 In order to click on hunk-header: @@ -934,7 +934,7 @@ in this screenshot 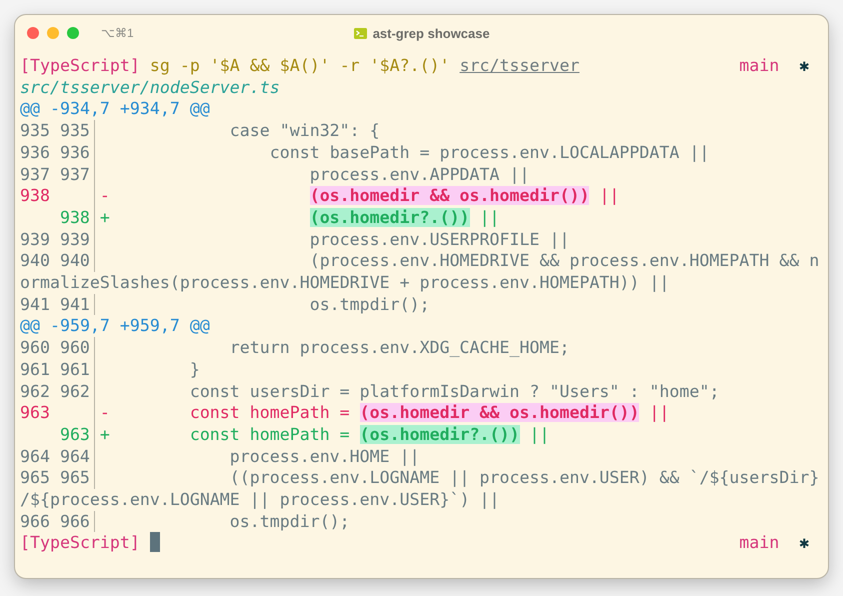, I will do `click(115, 108)`.